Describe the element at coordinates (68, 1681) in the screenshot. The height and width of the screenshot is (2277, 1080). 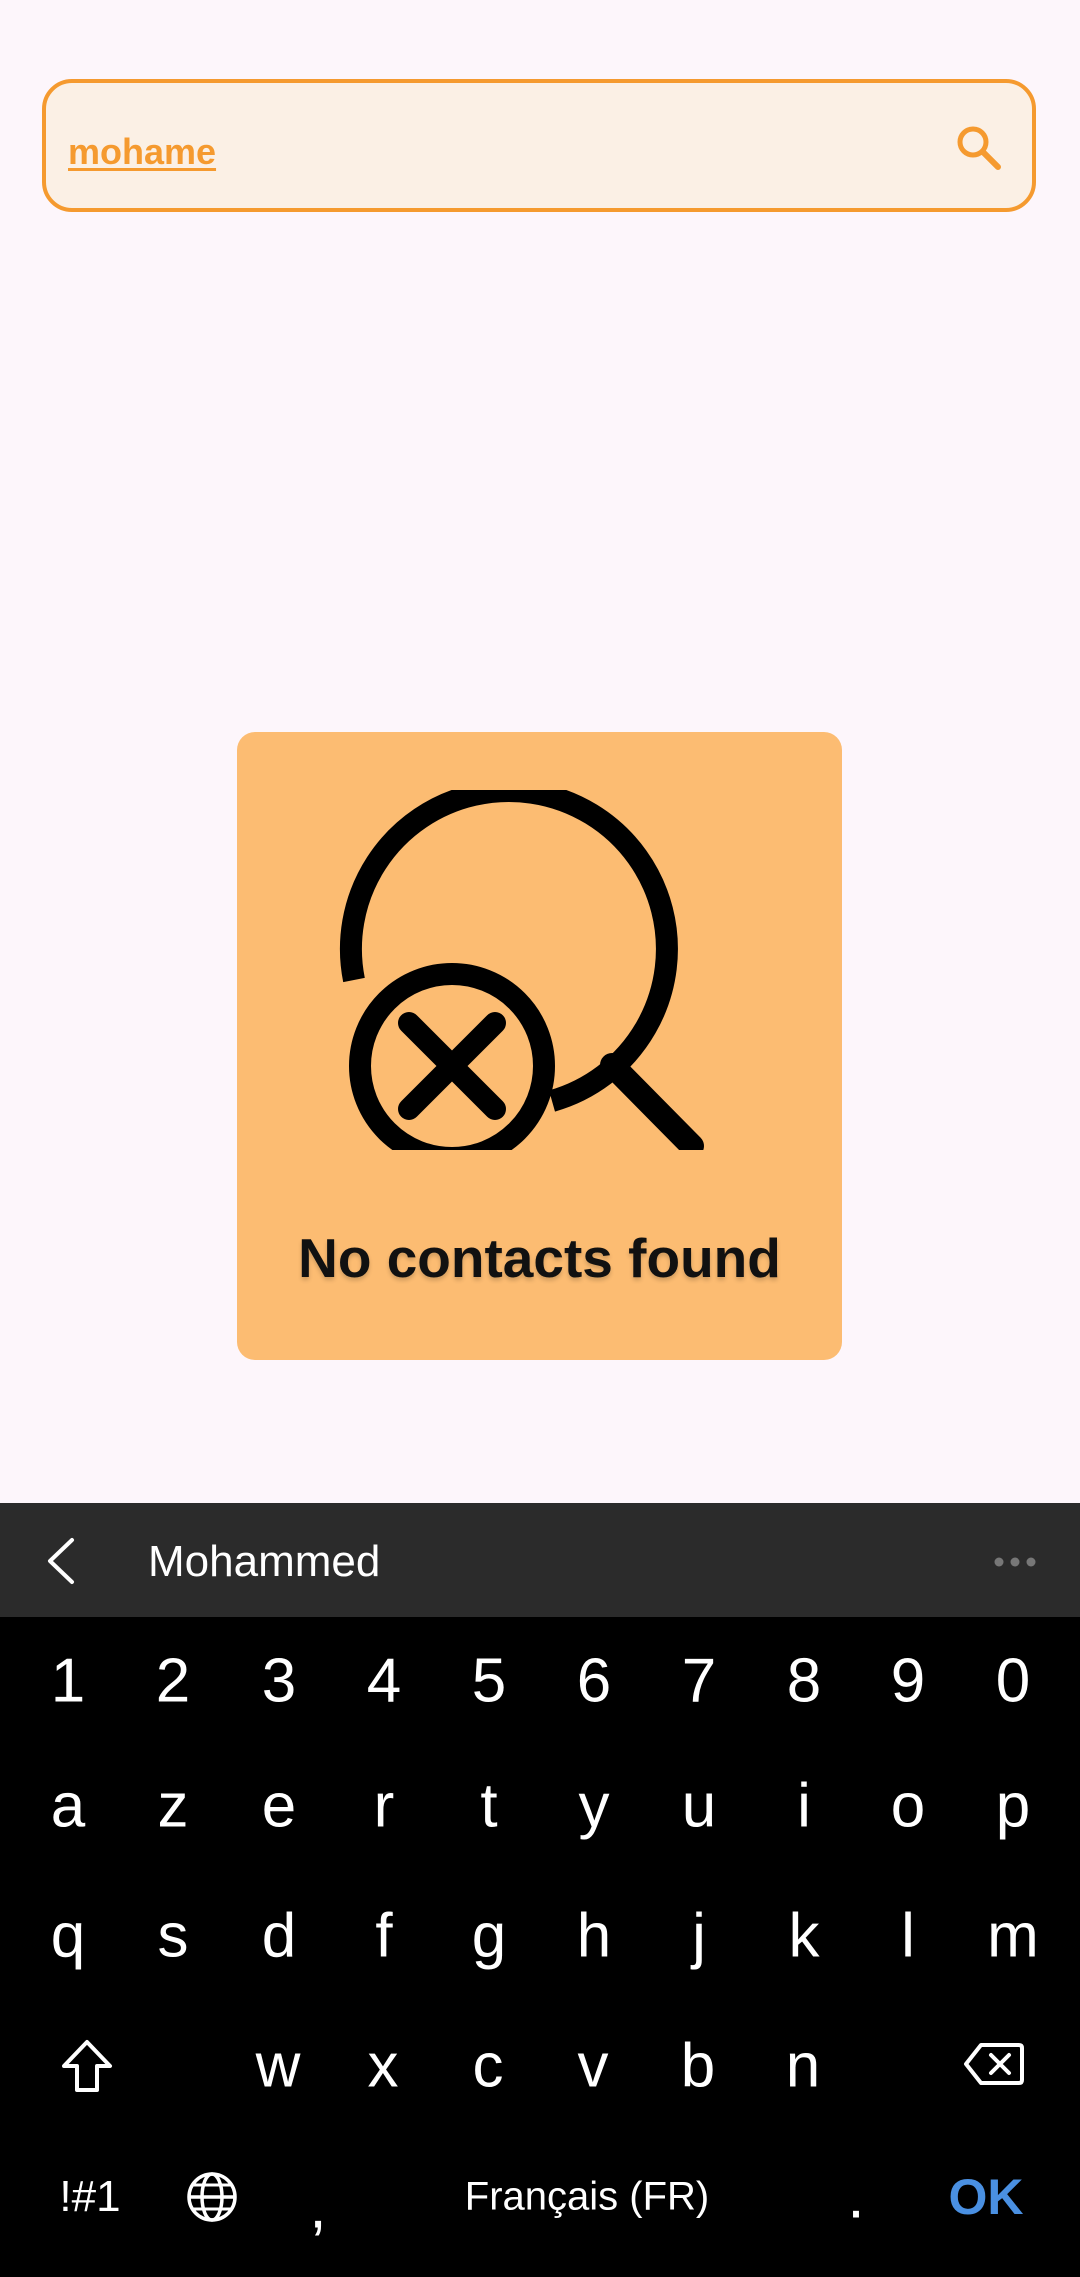
I see `key-1: 1` at that location.